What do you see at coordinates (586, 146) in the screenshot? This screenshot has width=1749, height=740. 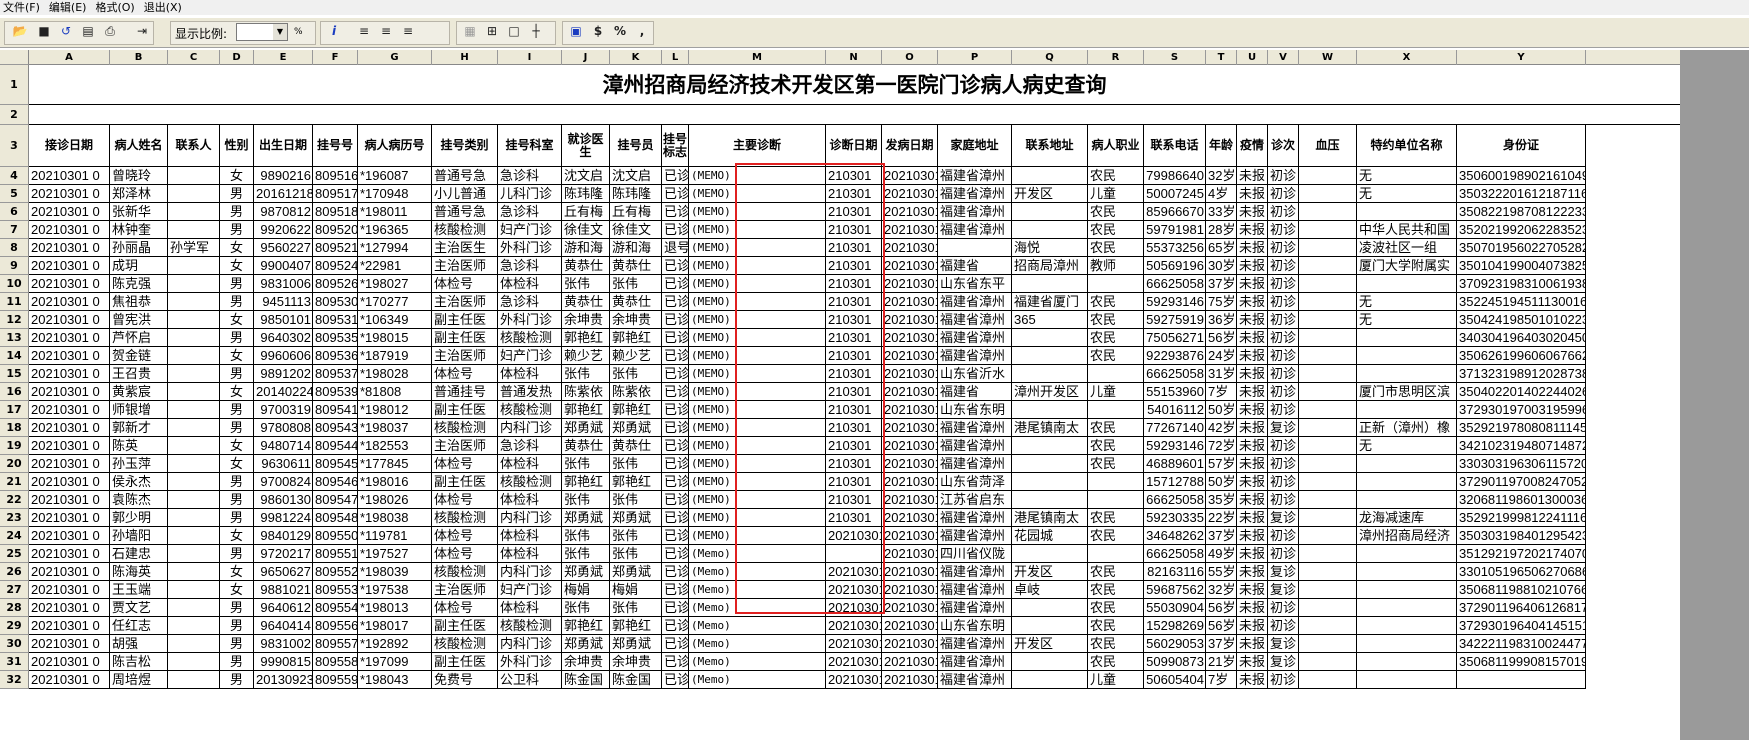 I see `header-cell: 就诊医生` at bounding box center [586, 146].